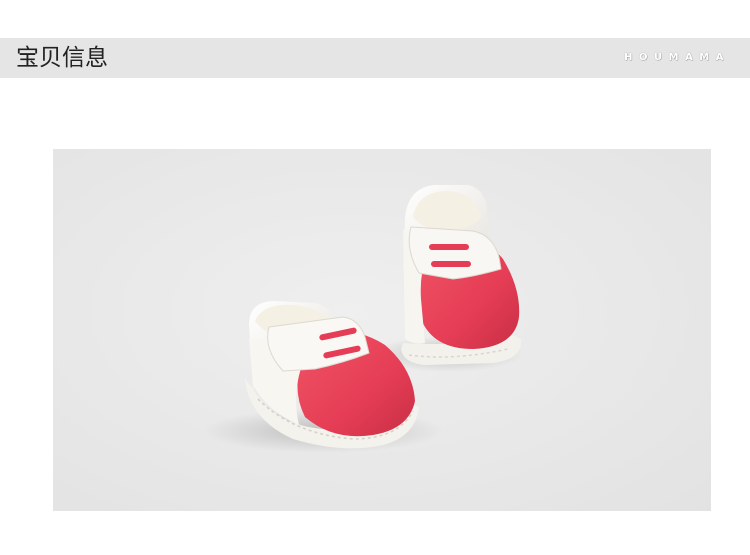 This screenshot has height=555, width=750. Describe the element at coordinates (62, 58) in the screenshot. I see `section-title: 宝贝信息` at that location.